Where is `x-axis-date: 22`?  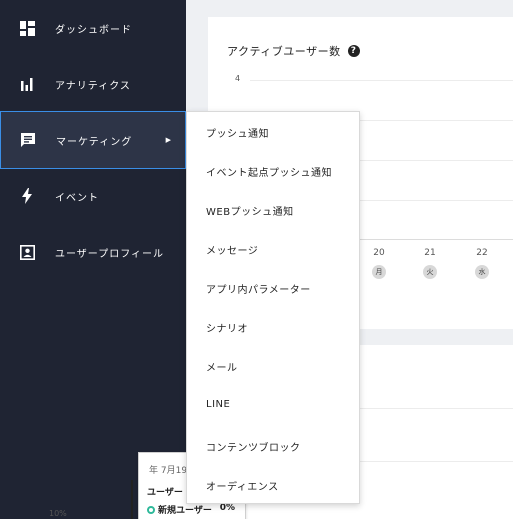 x-axis-date: 22 is located at coordinates (482, 253).